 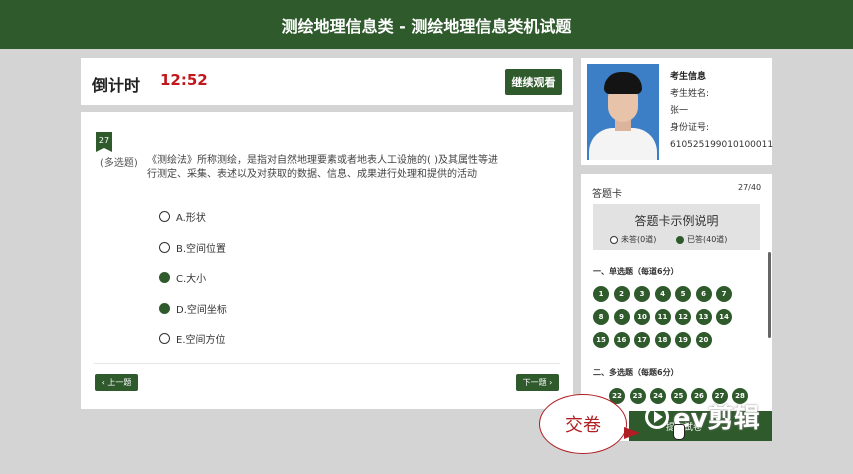 What do you see at coordinates (639, 239) in the screenshot?
I see `legend-unanswered-label: 未答(0道)` at bounding box center [639, 239].